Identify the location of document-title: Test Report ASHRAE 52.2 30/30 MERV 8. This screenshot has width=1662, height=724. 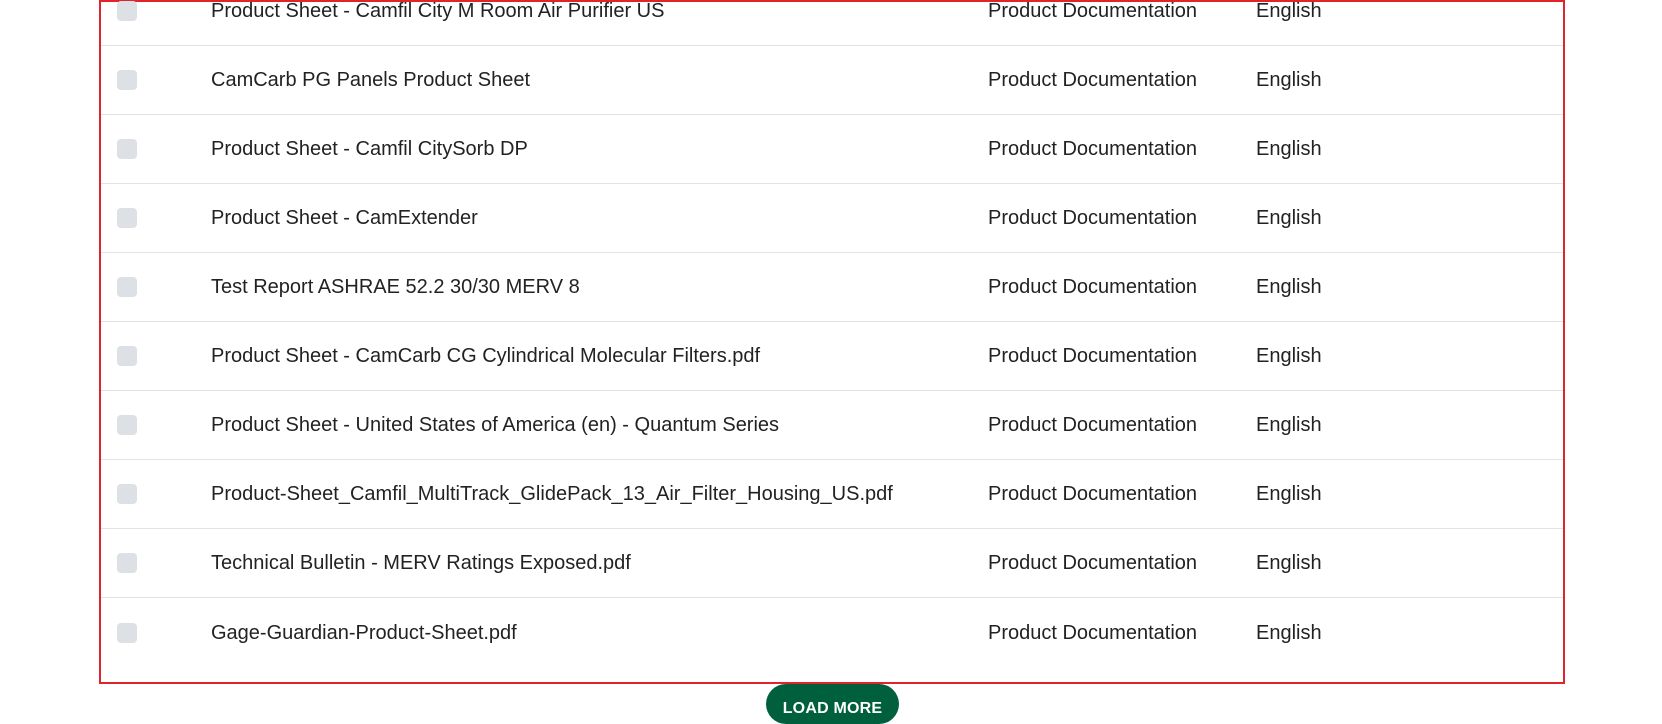
(395, 287).